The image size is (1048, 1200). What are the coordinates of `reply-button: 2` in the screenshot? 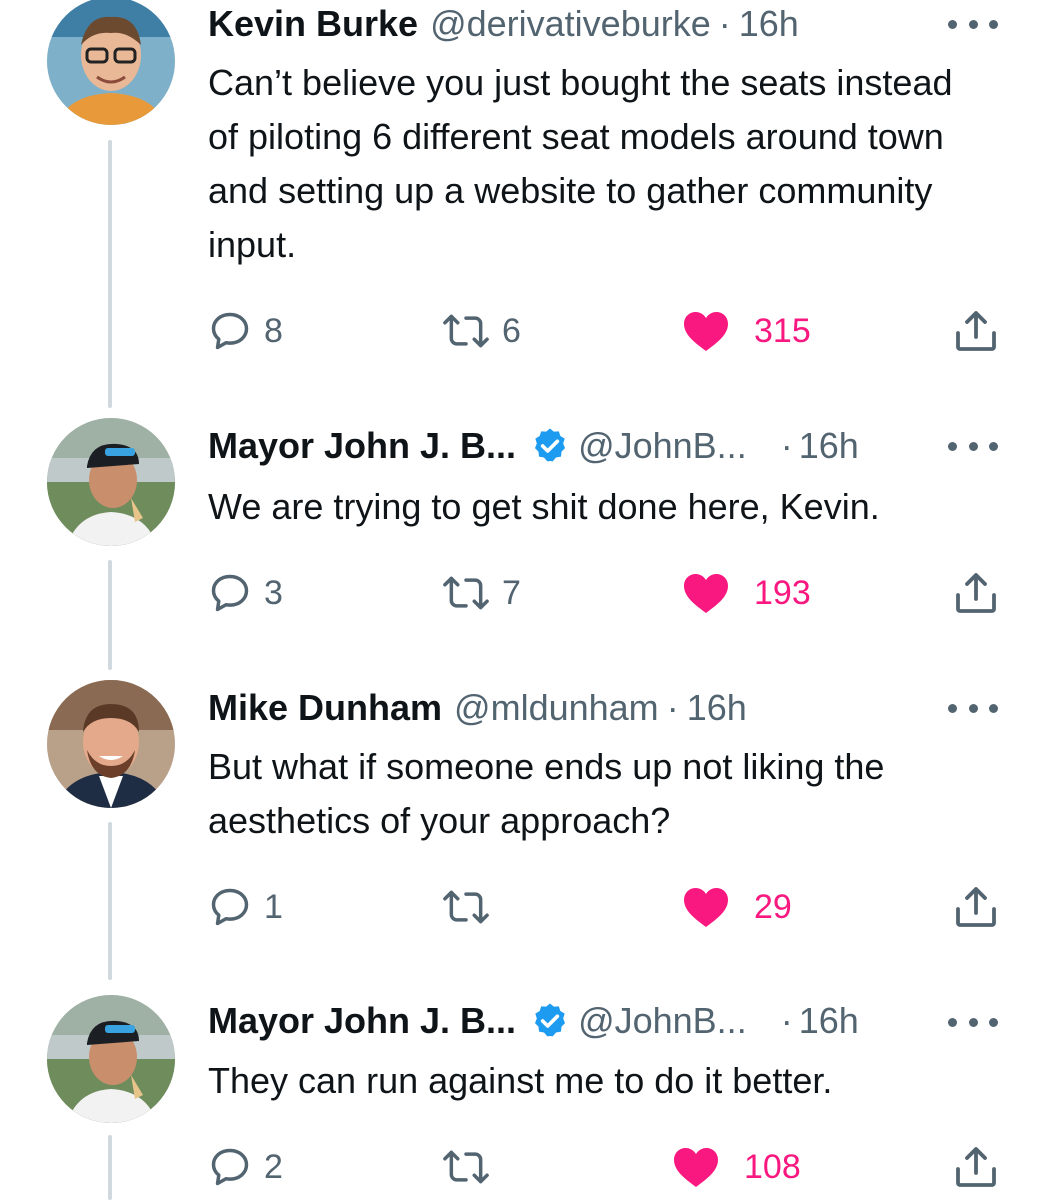 It's located at (245, 1167).